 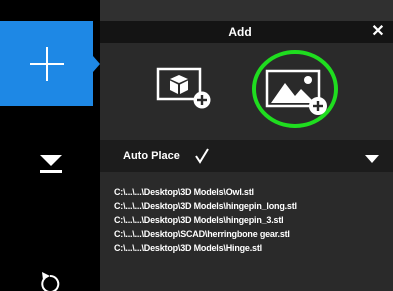 I want to click on close-button: ✕, so click(x=378, y=32).